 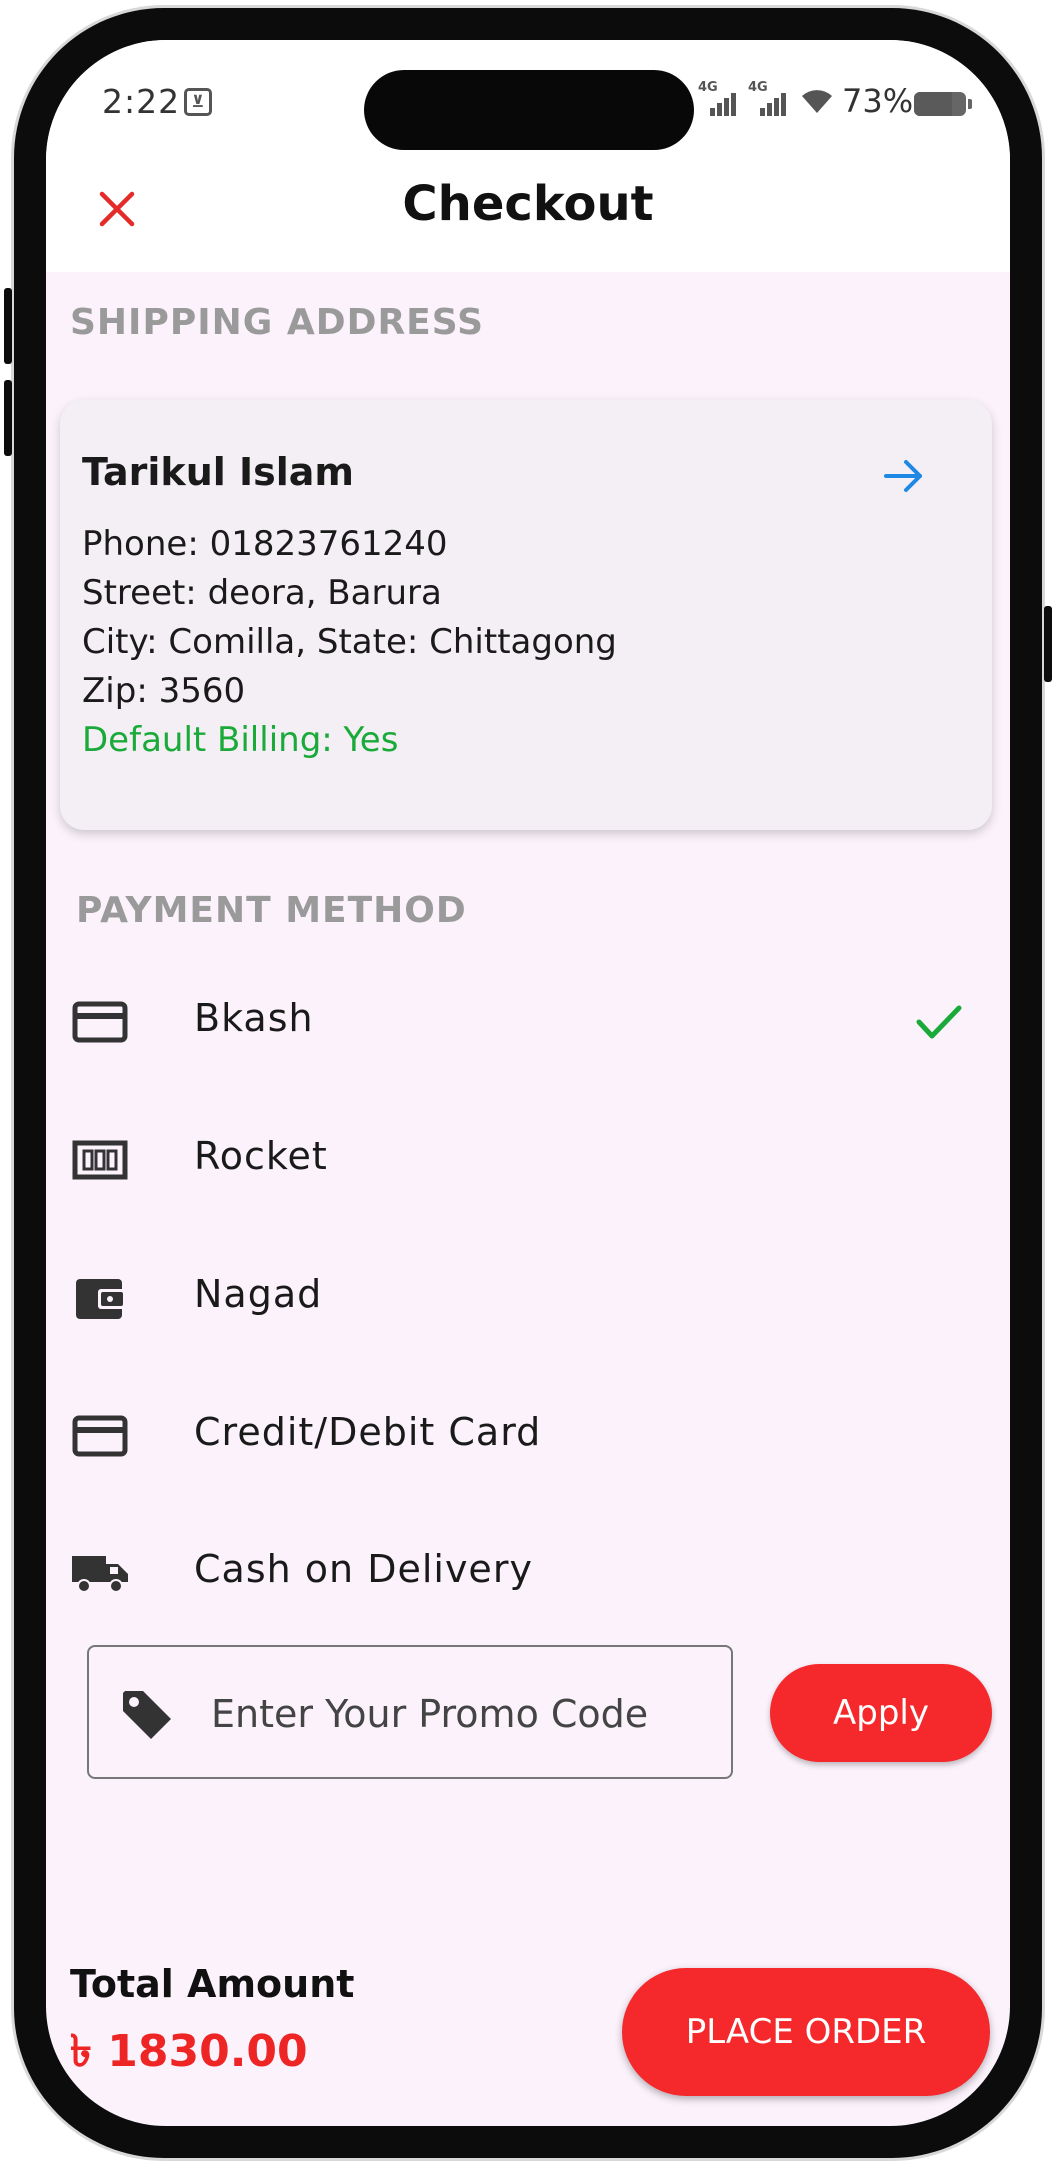 I want to click on wifi-icon, so click(x=817, y=104).